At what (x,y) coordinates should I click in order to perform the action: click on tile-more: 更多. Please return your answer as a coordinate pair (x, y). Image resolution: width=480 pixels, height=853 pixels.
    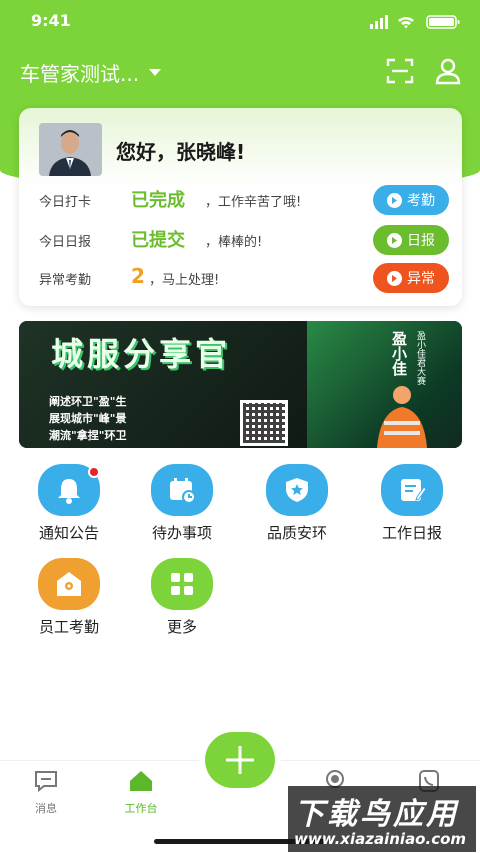
    Looking at the image, I should click on (182, 597).